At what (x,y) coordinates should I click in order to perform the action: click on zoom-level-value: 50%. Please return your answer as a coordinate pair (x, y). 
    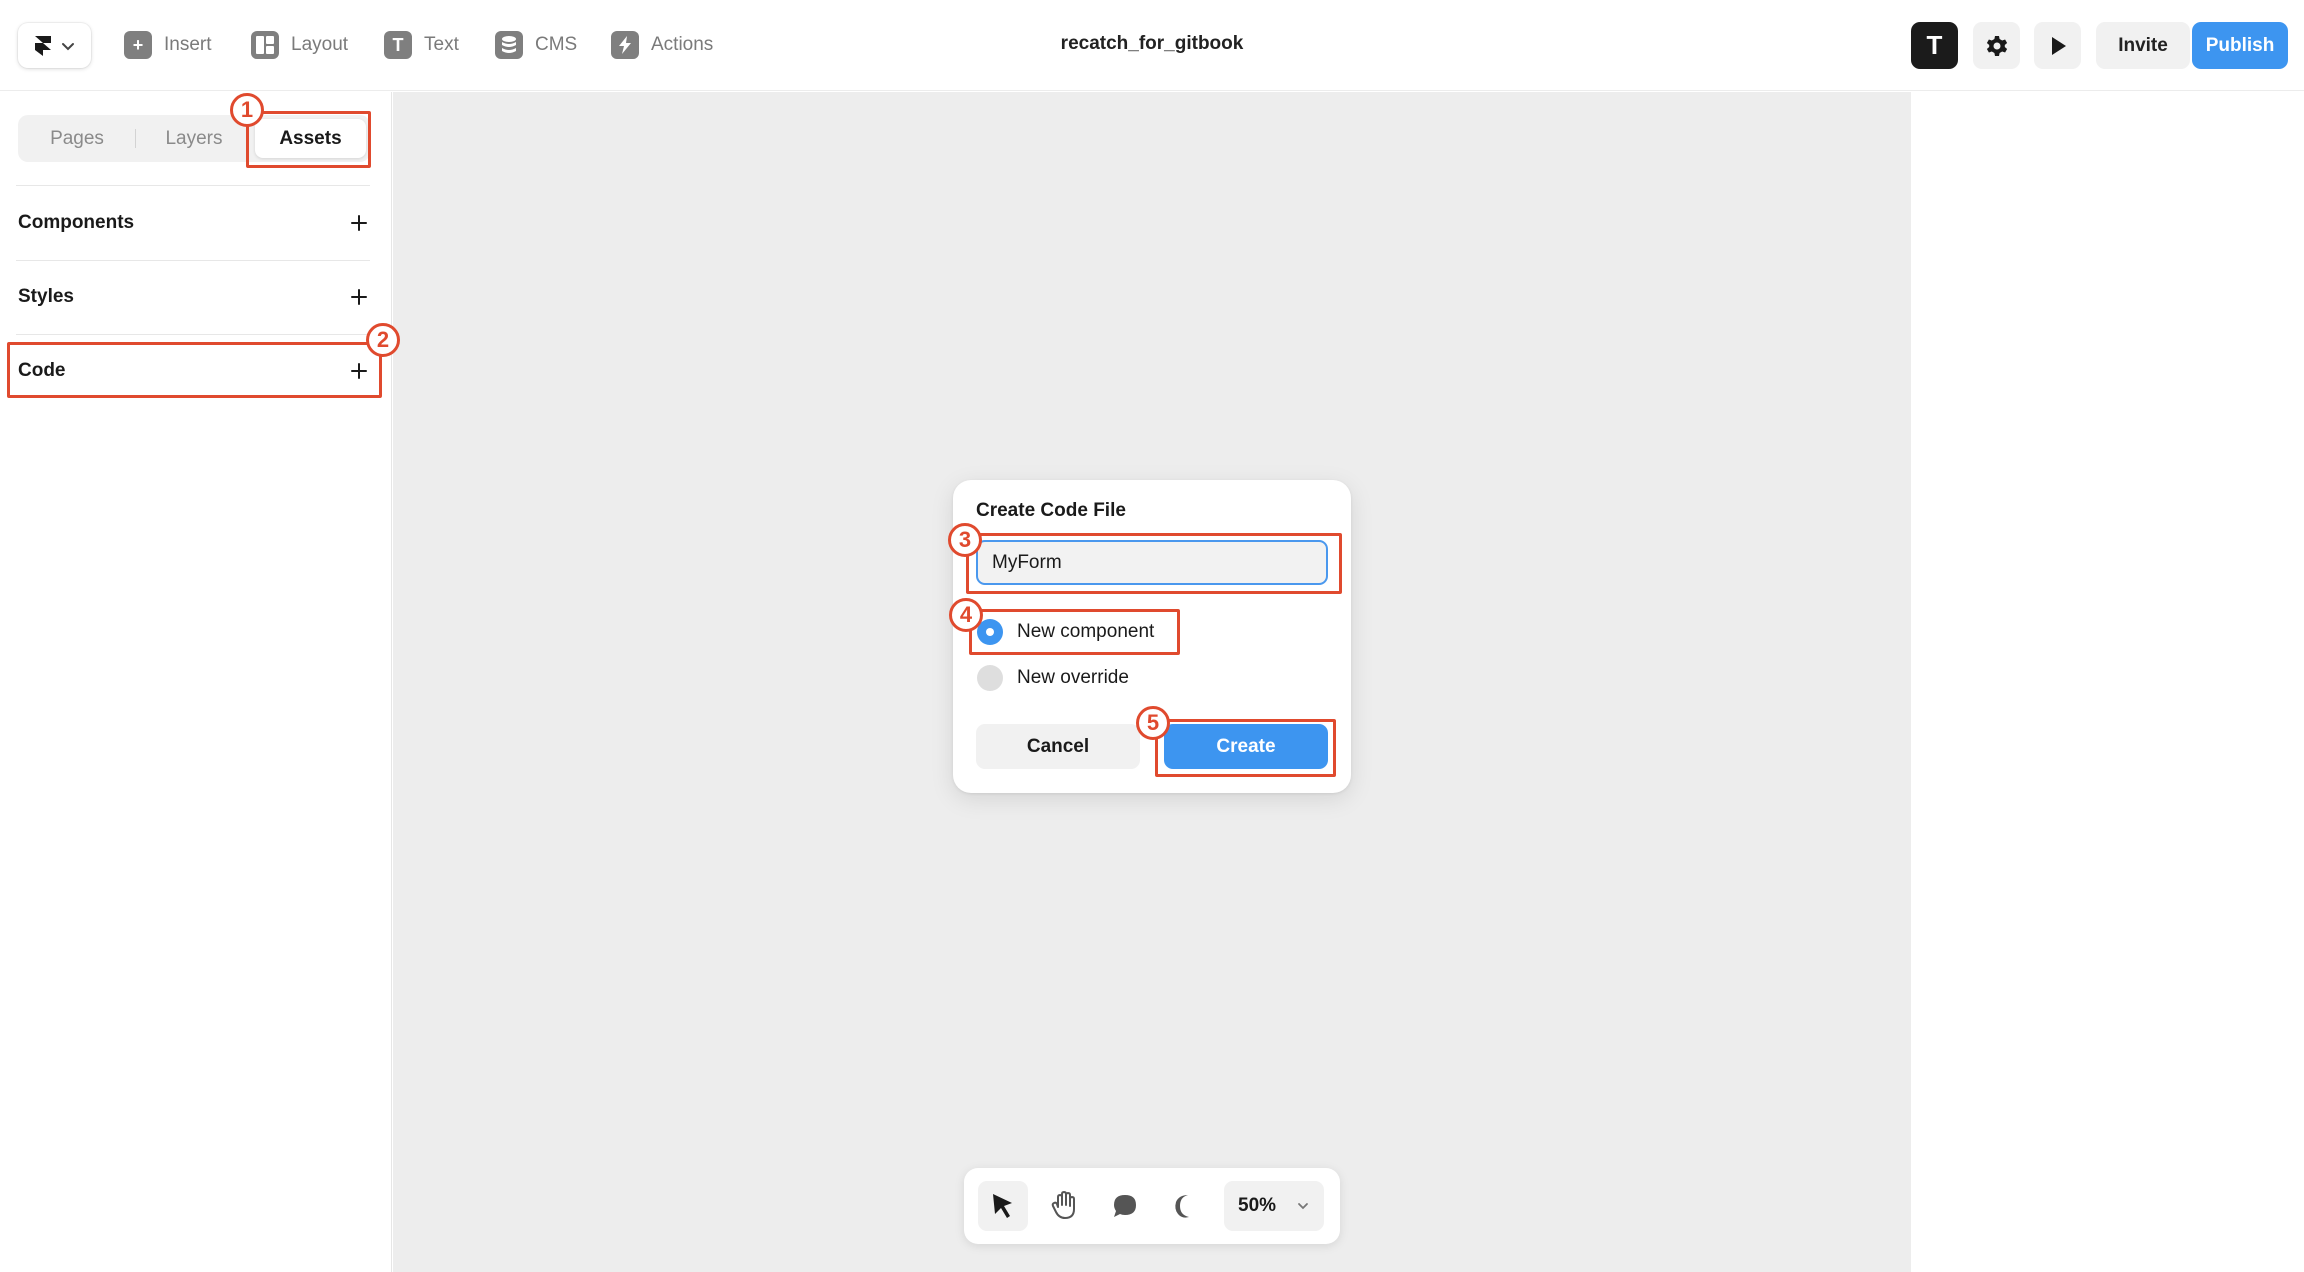
    Looking at the image, I should click on (1257, 1205).